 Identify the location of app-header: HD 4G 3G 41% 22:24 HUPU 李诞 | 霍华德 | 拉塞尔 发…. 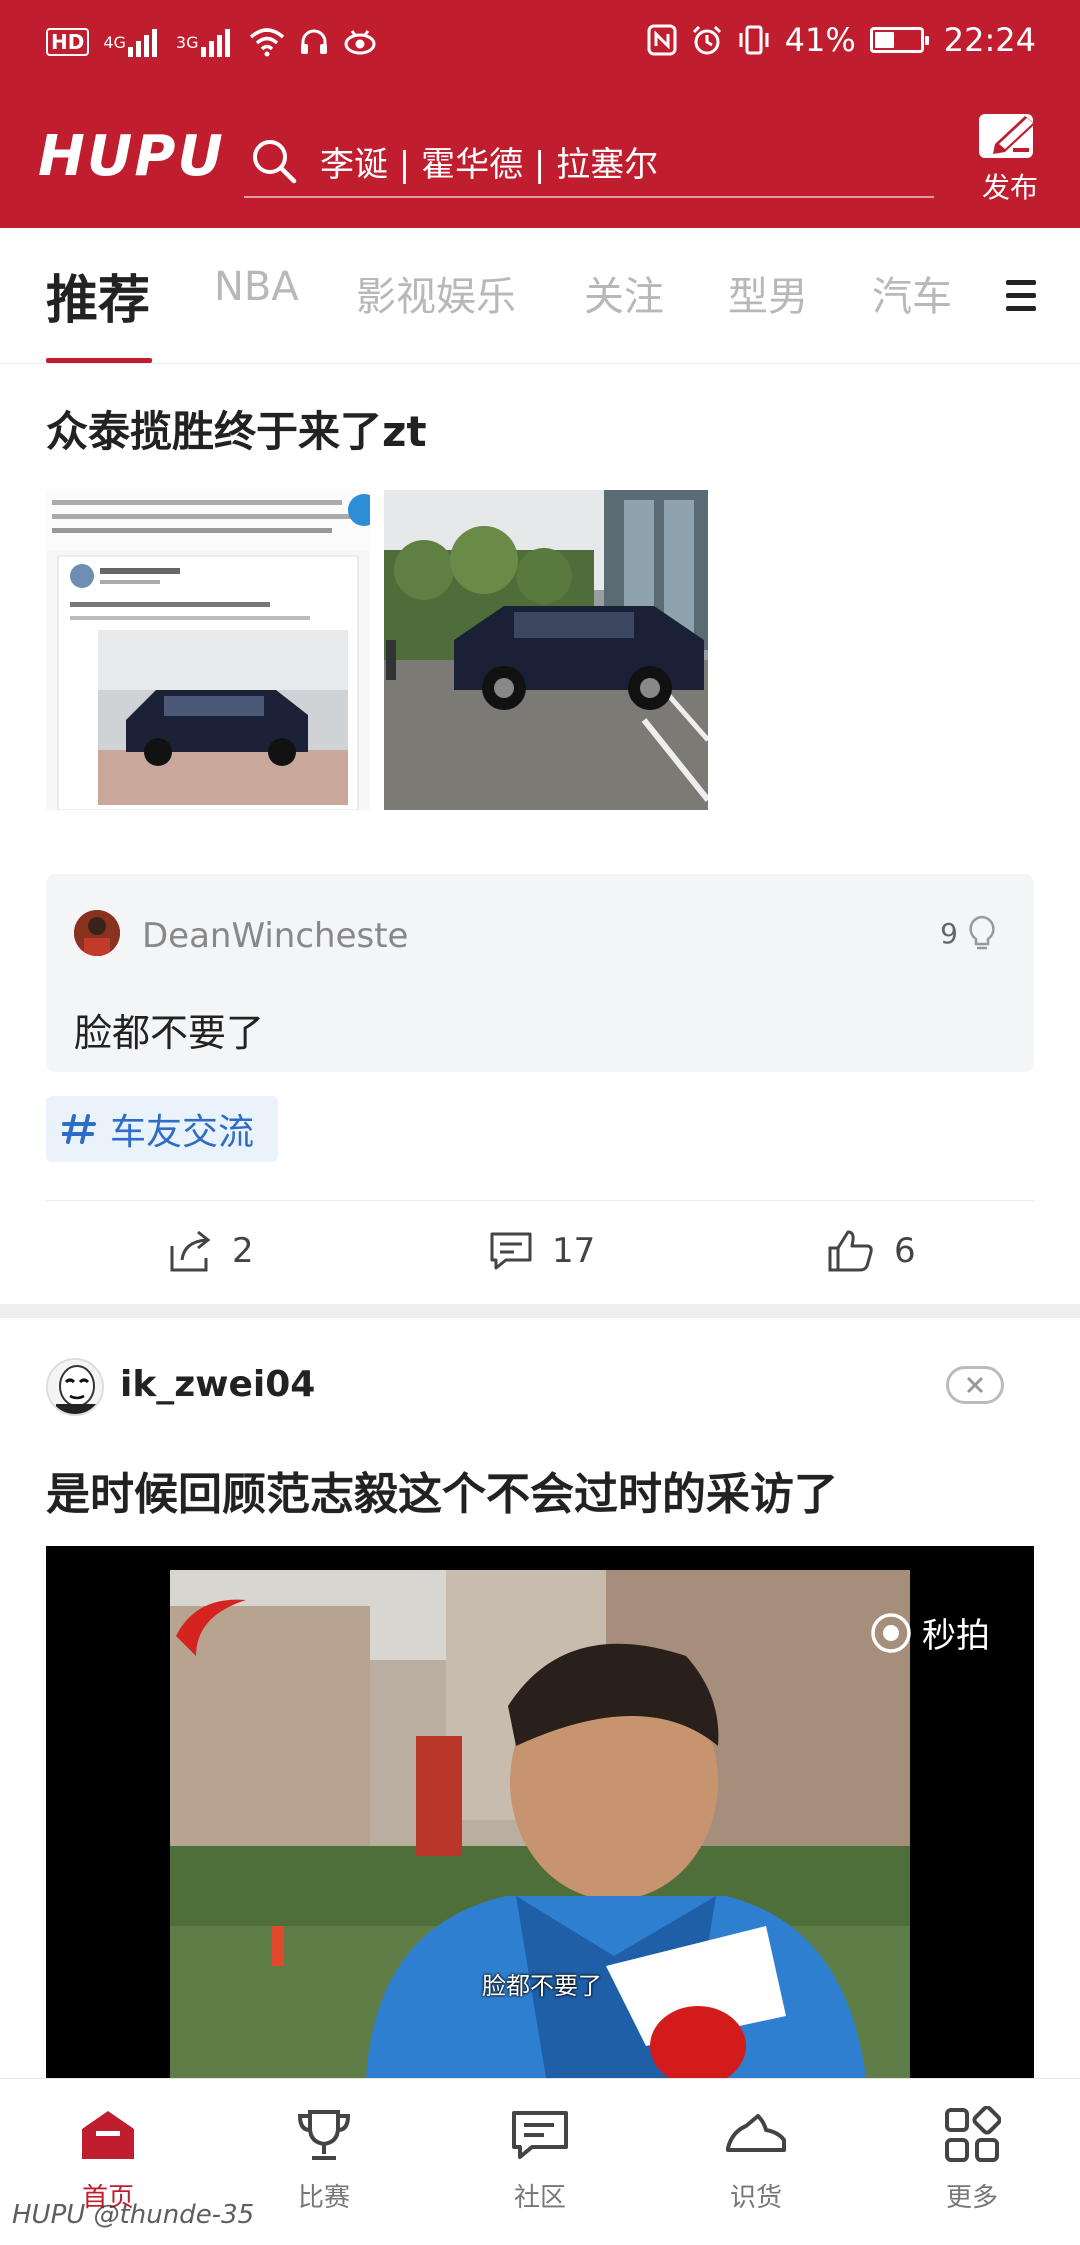
(540, 114).